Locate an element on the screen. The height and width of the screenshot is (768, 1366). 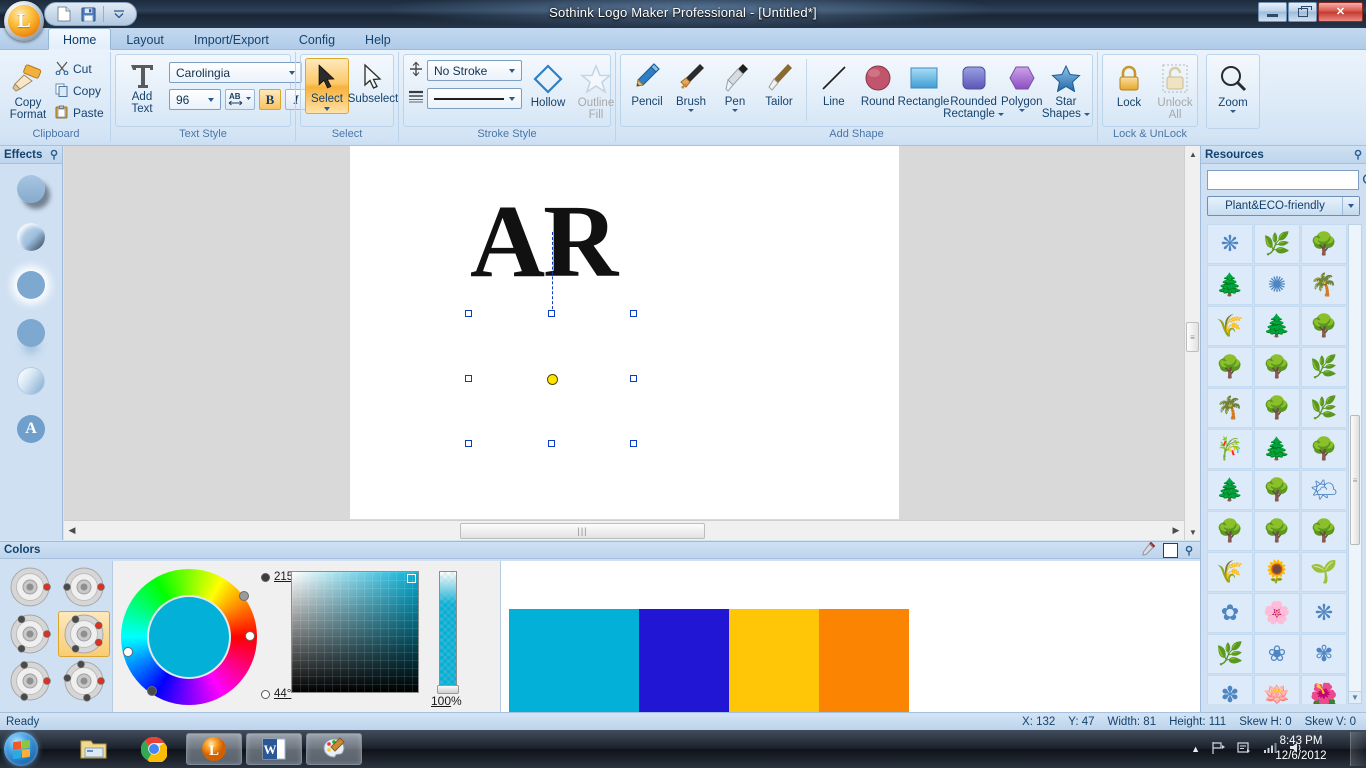
sv-cursor is located at coordinates (411, 578).